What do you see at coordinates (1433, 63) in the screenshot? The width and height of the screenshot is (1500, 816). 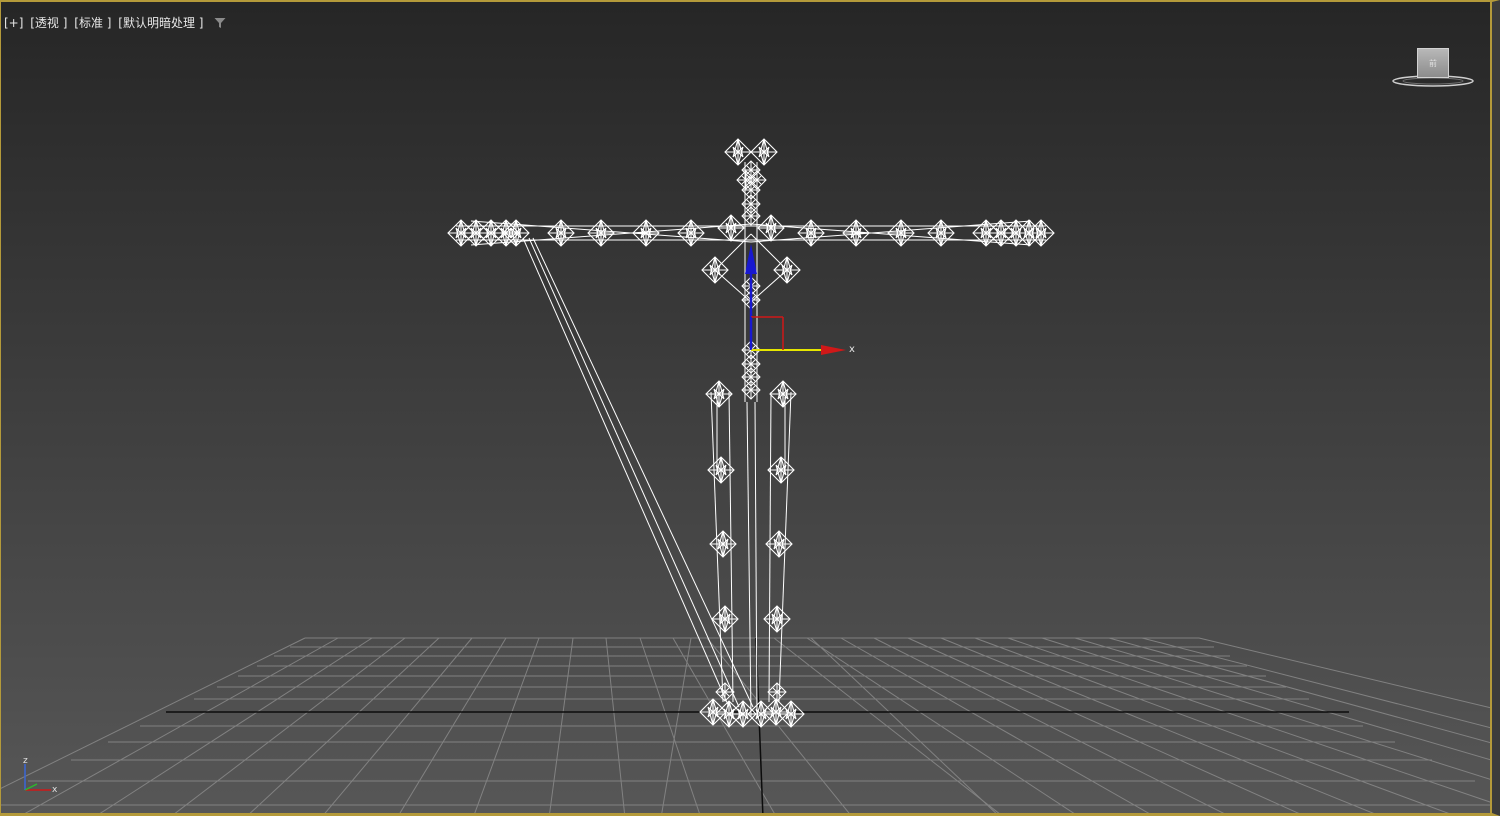 I see `viewcube-front-face: 前` at bounding box center [1433, 63].